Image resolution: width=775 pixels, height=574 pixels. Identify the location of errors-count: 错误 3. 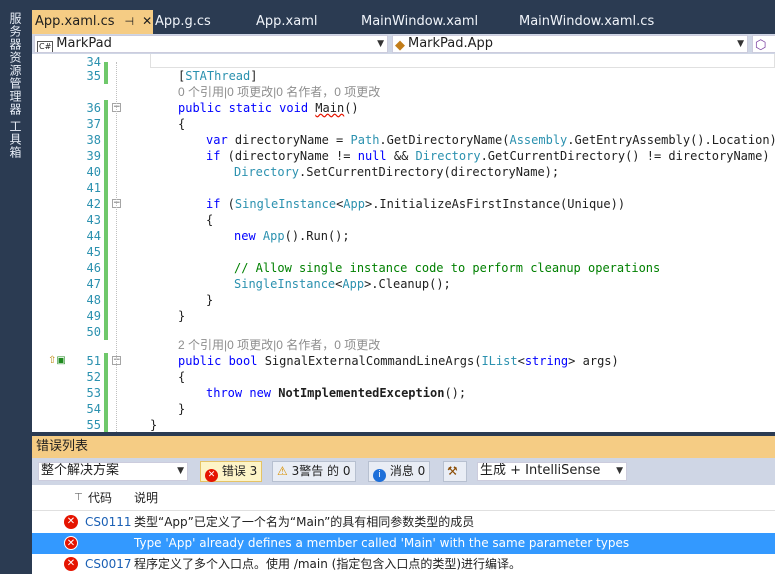
(239, 471).